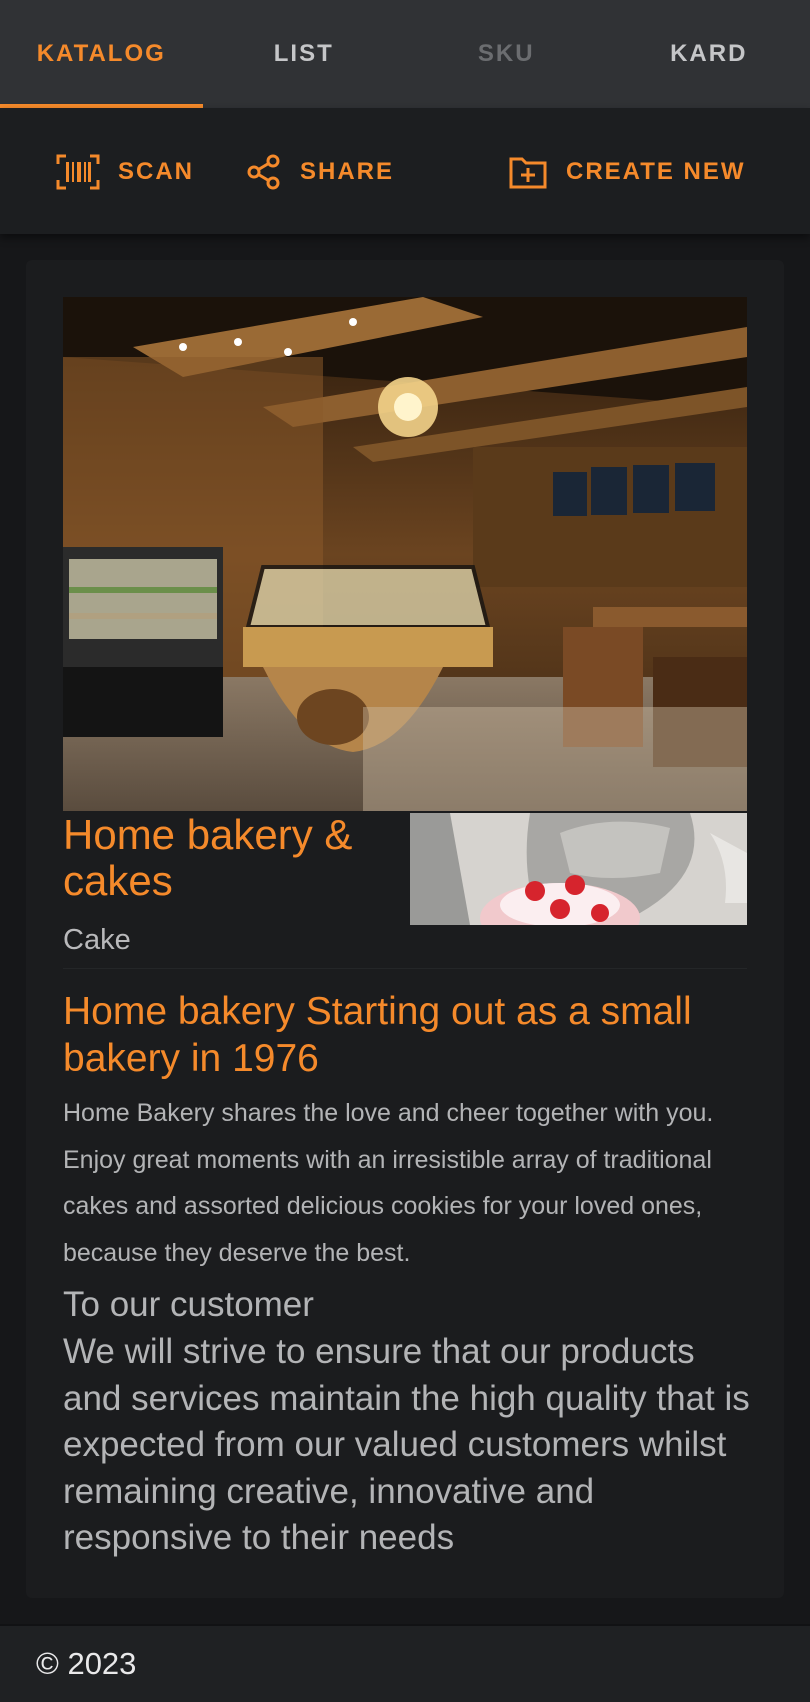 The height and width of the screenshot is (1702, 810). Describe the element at coordinates (101, 54) in the screenshot. I see `tab-katalog: KATALOG` at that location.